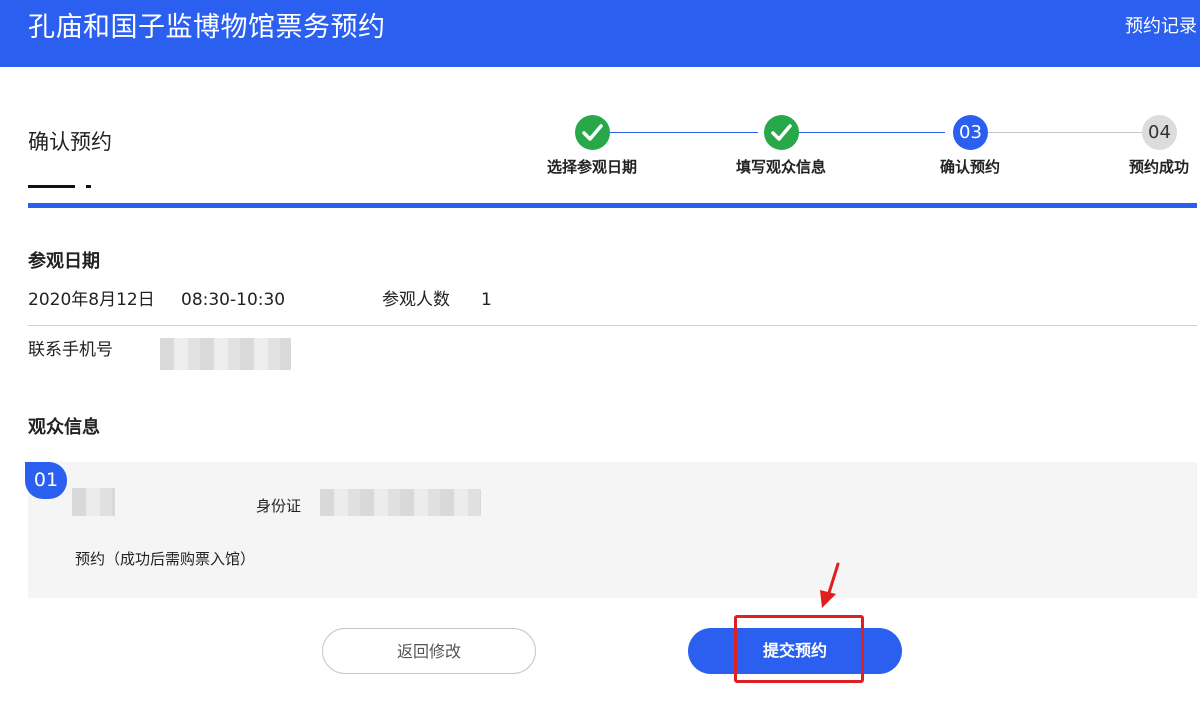  I want to click on booking-status-text: 预约（成功后需购票入馆）, so click(165, 559).